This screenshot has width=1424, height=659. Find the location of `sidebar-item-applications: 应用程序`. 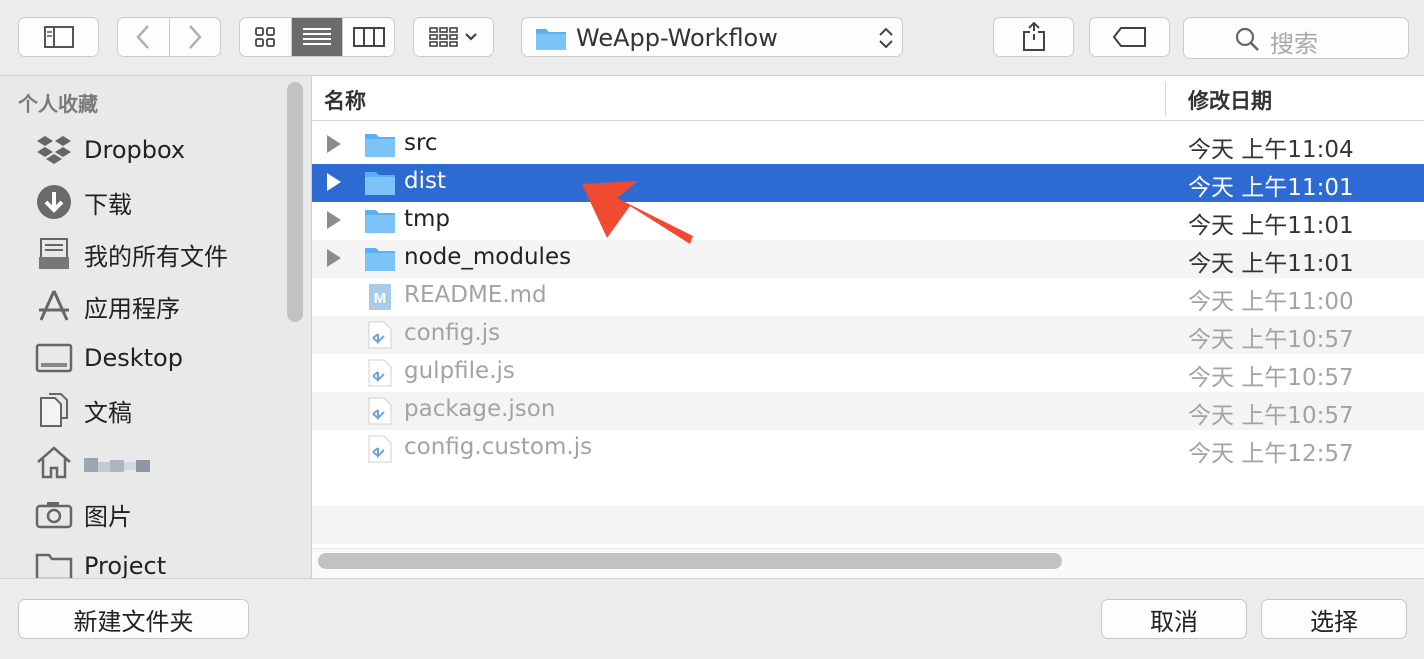

sidebar-item-applications: 应用程序 is located at coordinates (159, 306).